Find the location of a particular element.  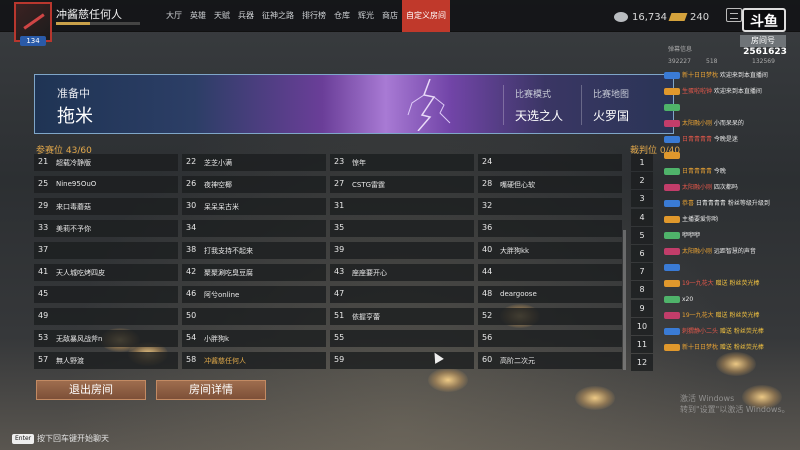

nav-tab-shop: 商店 is located at coordinates (390, 16).